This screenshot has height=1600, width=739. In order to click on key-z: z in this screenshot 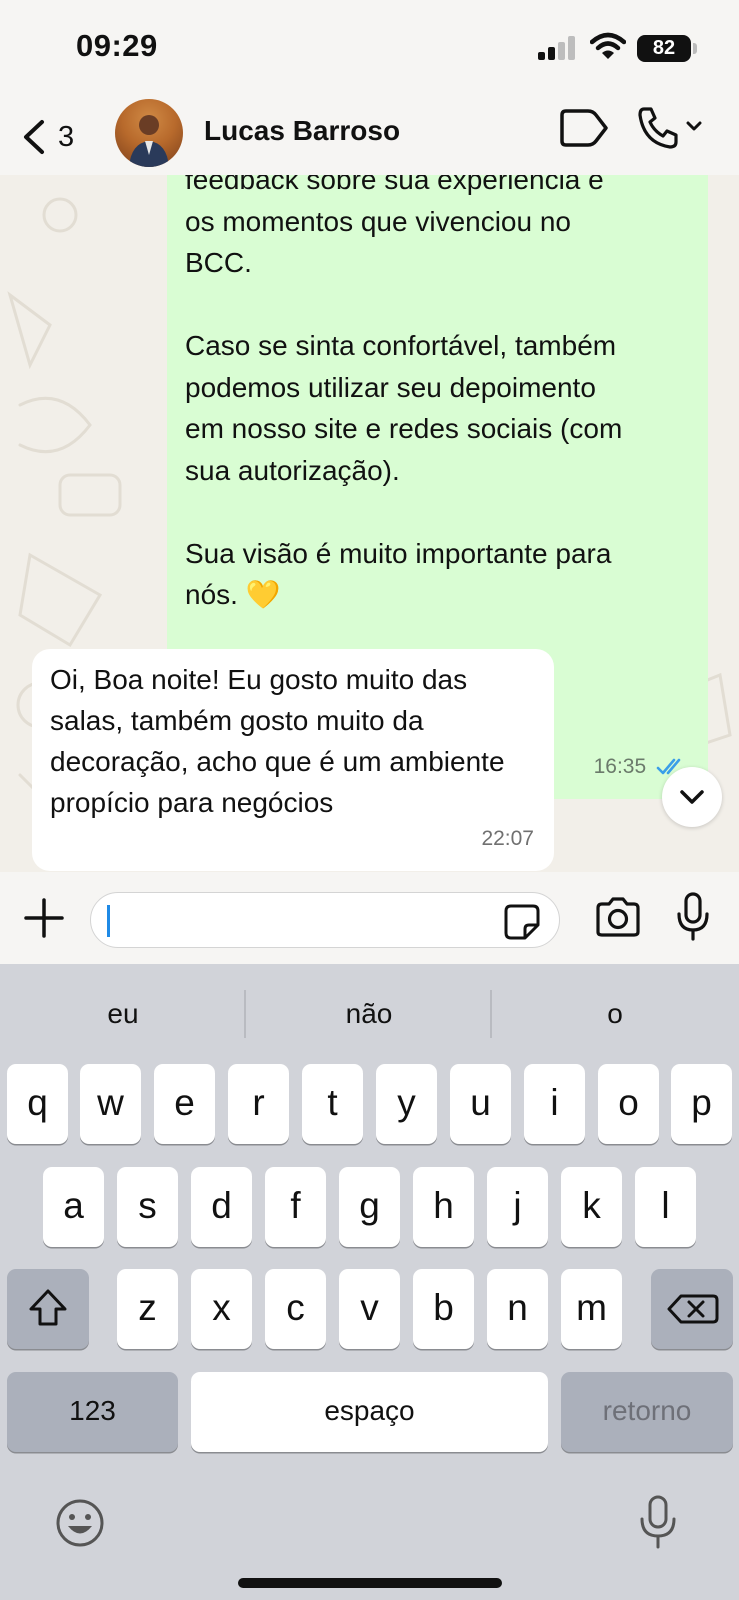, I will do `click(147, 1309)`.